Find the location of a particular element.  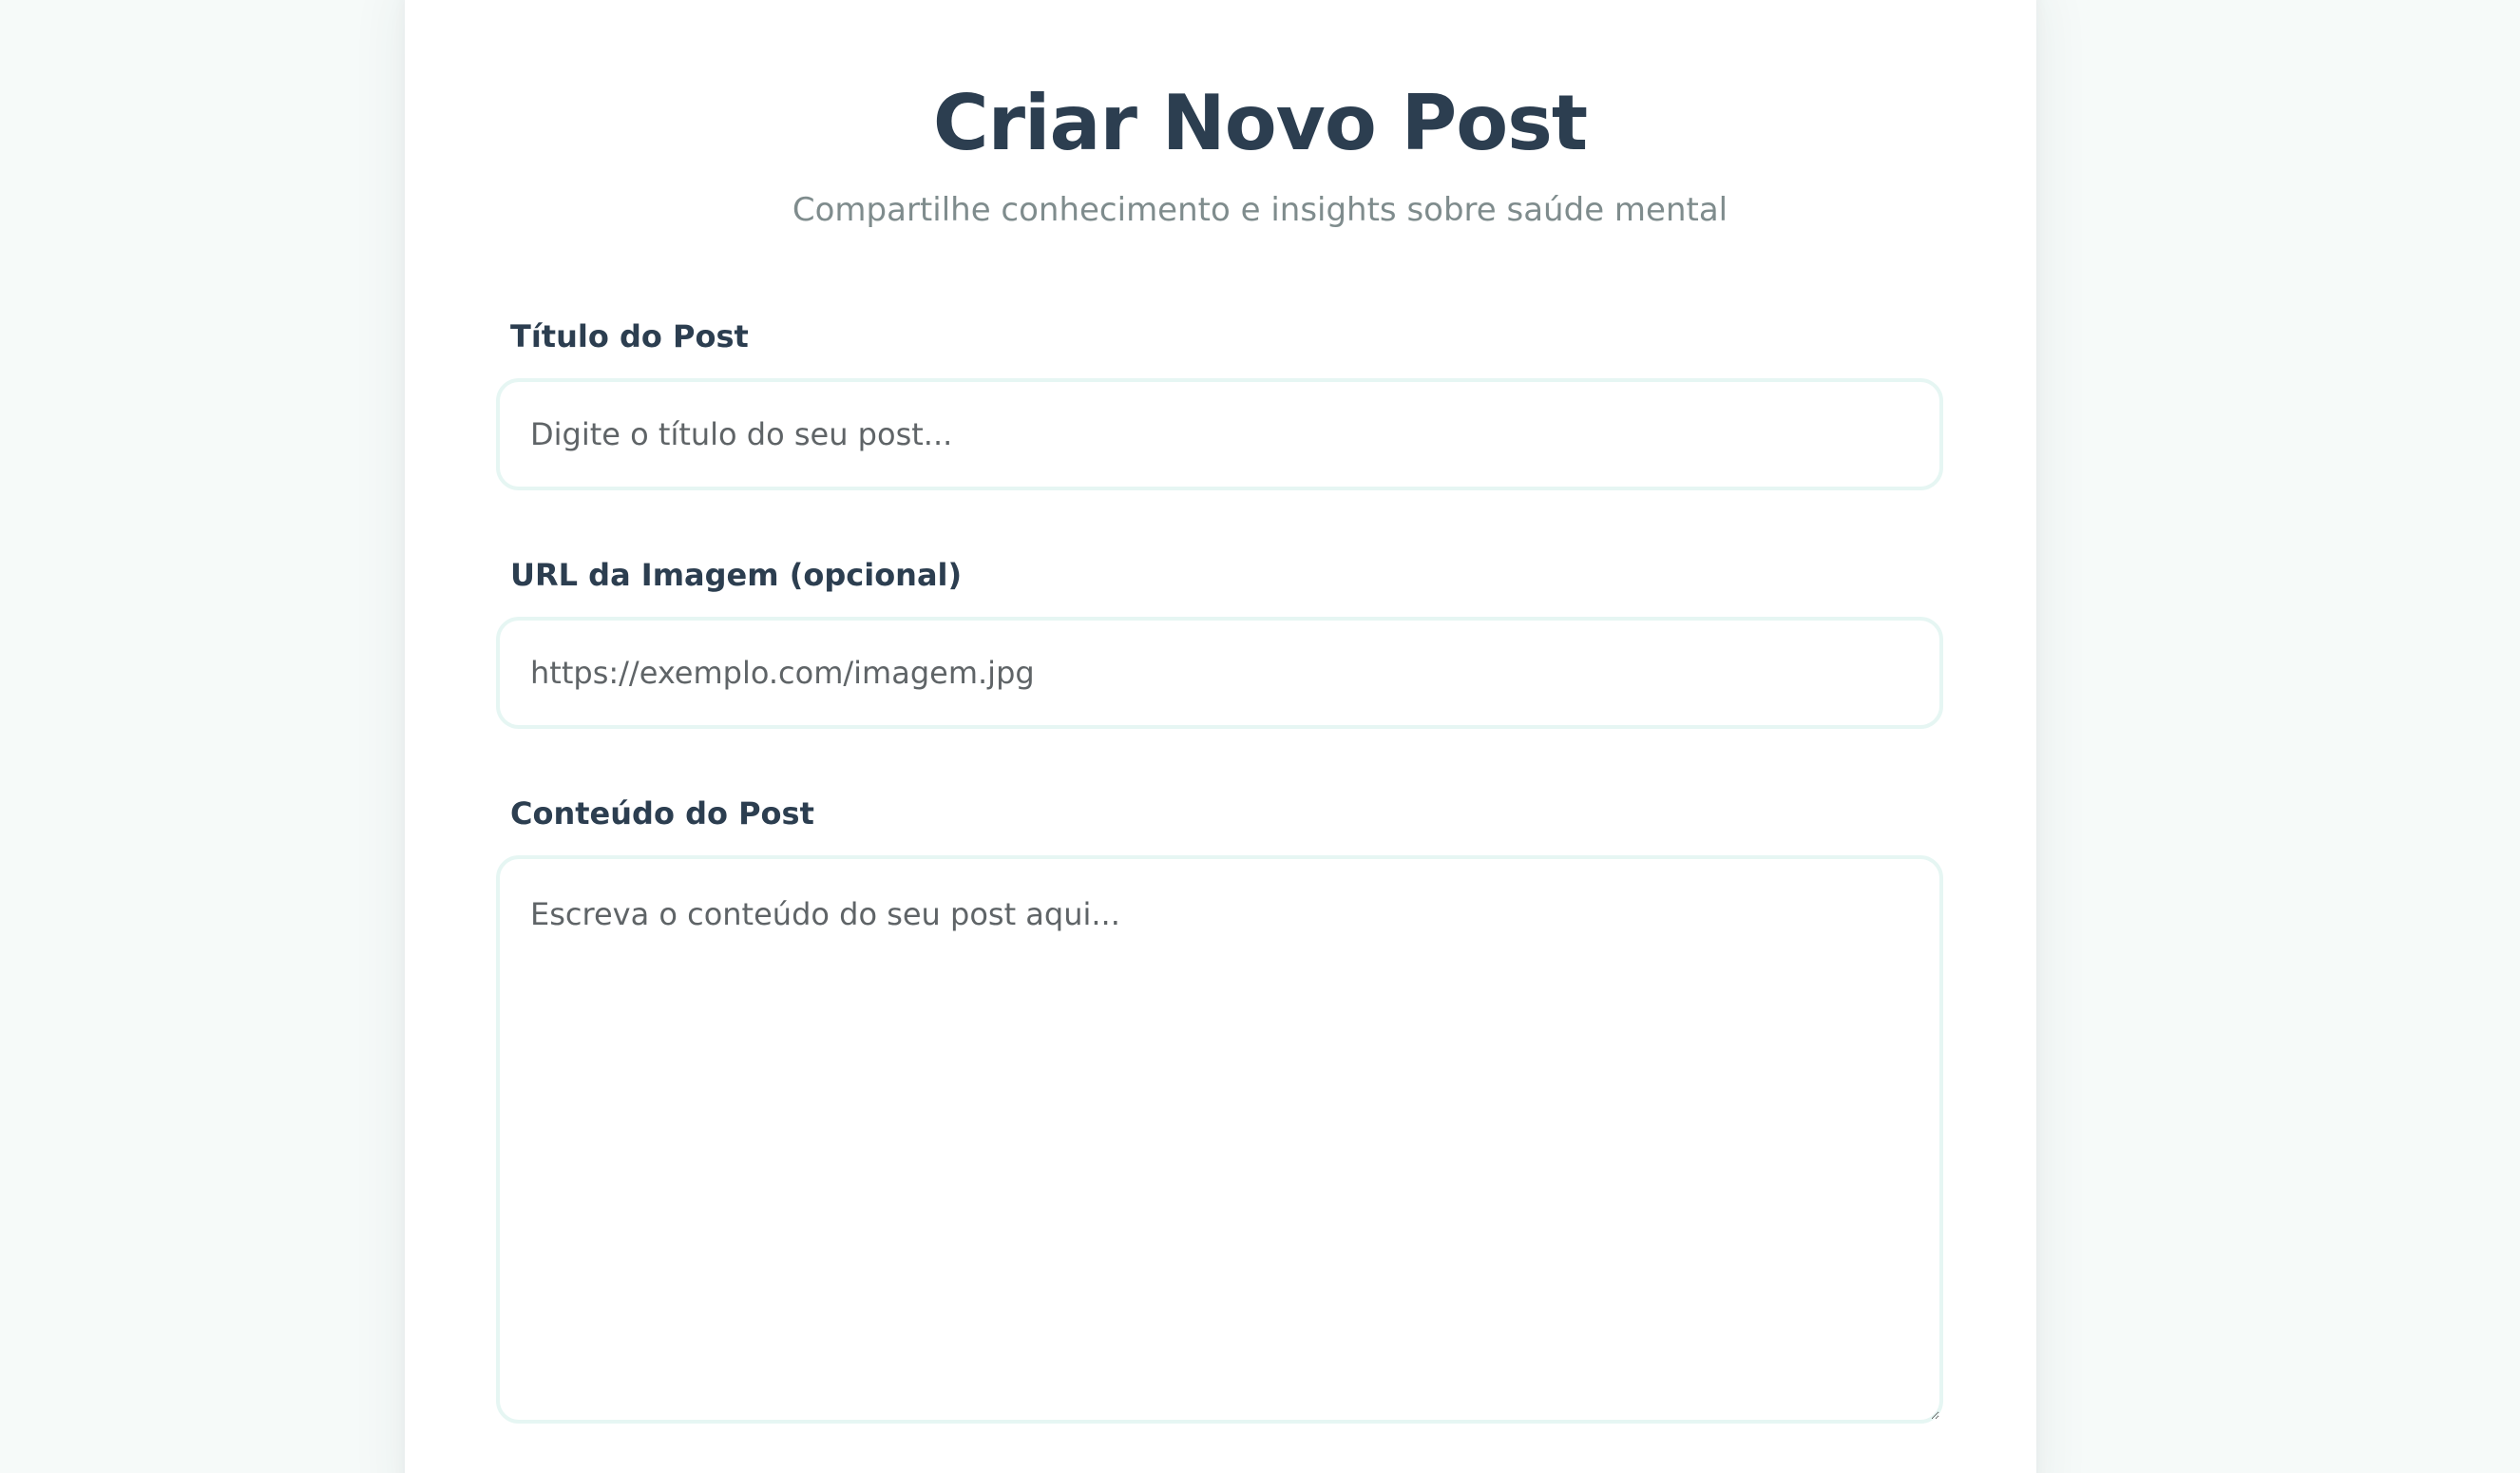

post-title-input is located at coordinates (1219, 434).